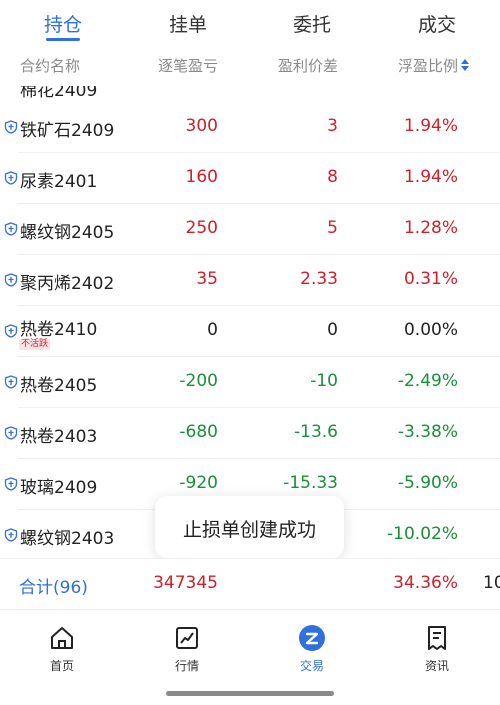 Image resolution: width=500 pixels, height=705 pixels. Describe the element at coordinates (50, 66) in the screenshot. I see `column-header-name: 合约名称` at that location.